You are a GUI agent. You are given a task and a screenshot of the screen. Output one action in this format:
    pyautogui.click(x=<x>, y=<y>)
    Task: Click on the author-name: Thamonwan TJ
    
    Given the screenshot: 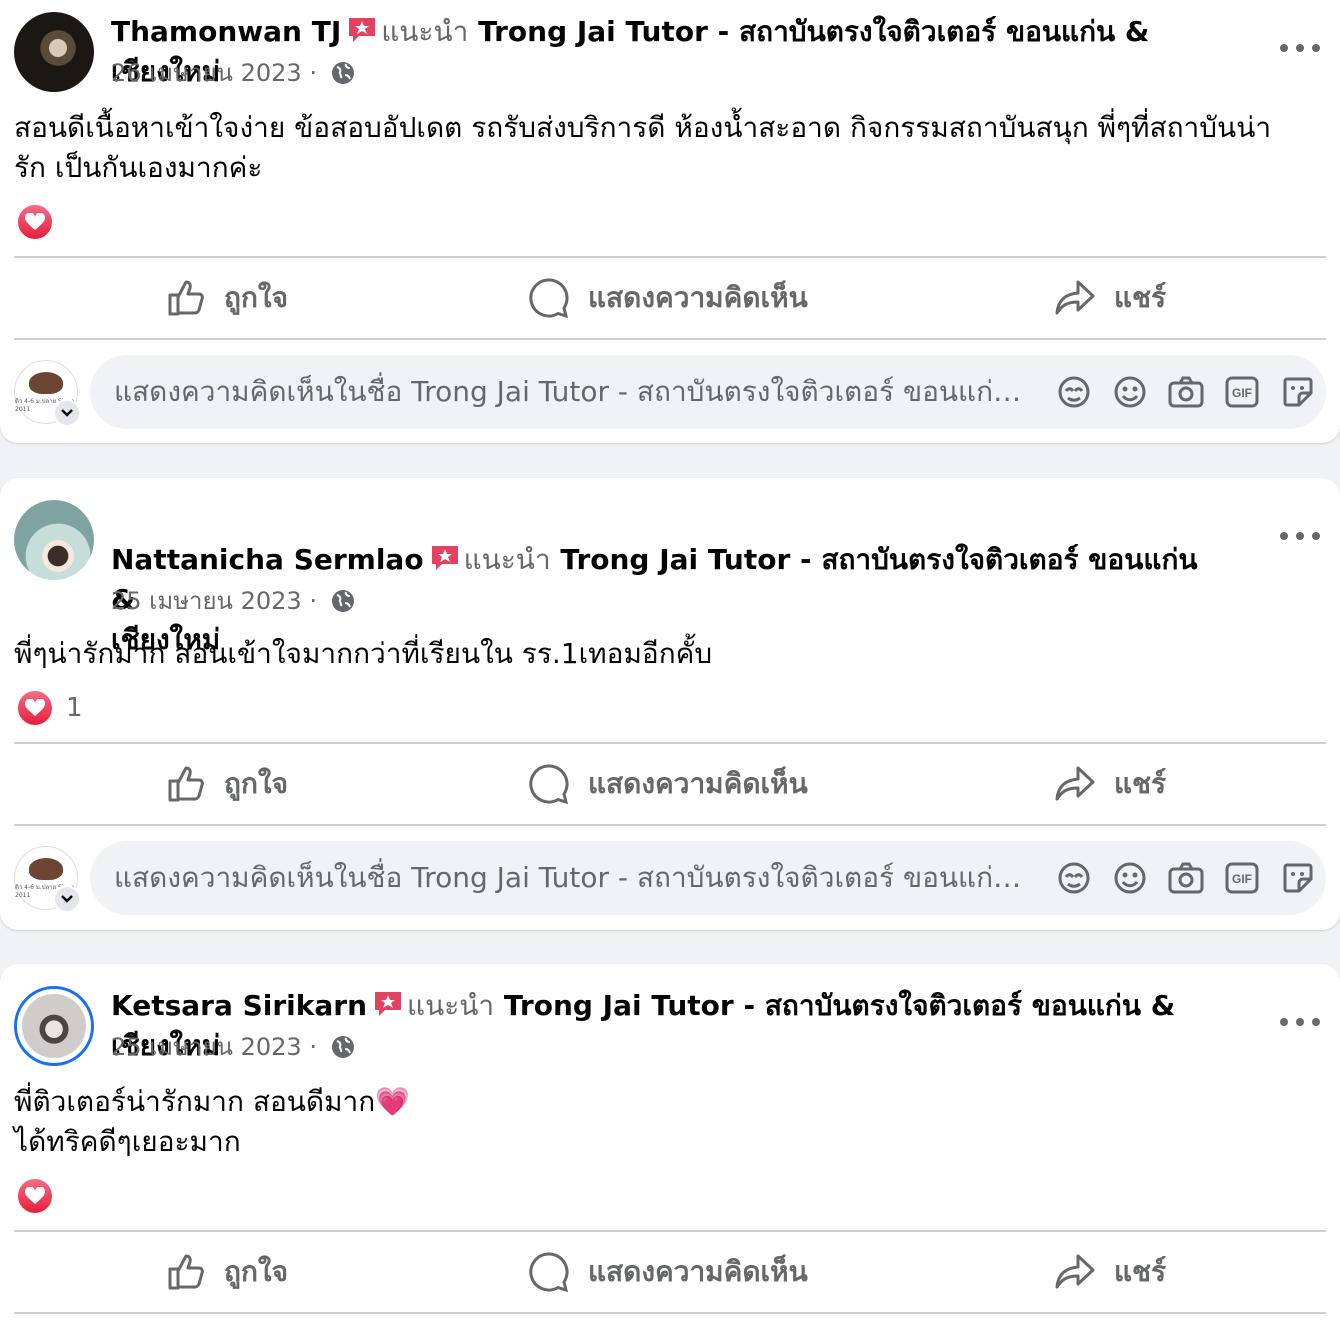 What is the action you would take?
    pyautogui.click(x=226, y=31)
    